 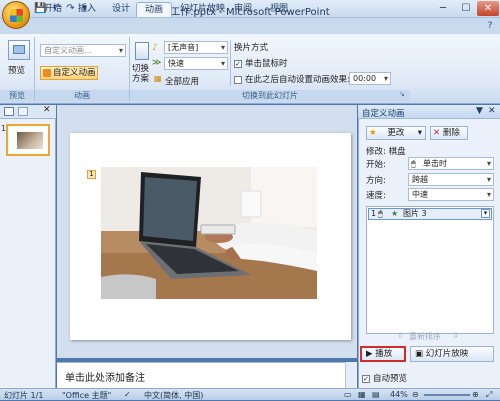 What do you see at coordinates (370, 78) in the screenshot?
I see `auto-advance-time: 00:00` at bounding box center [370, 78].